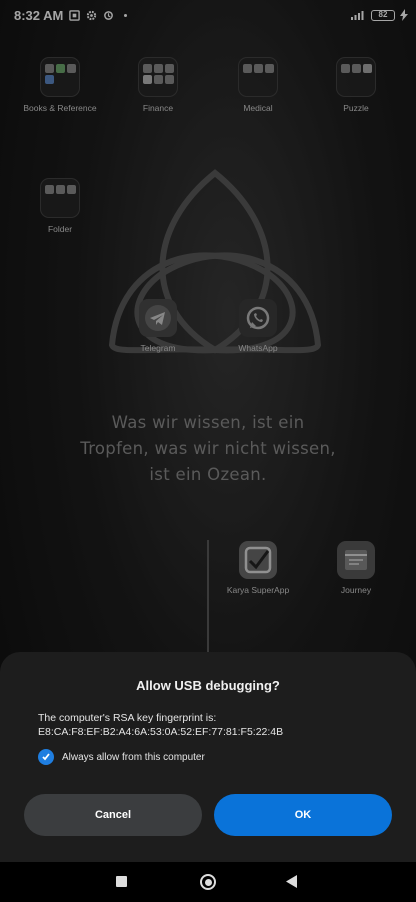 This screenshot has width=416, height=902. What do you see at coordinates (121, 881) in the screenshot?
I see `recents-button` at bounding box center [121, 881].